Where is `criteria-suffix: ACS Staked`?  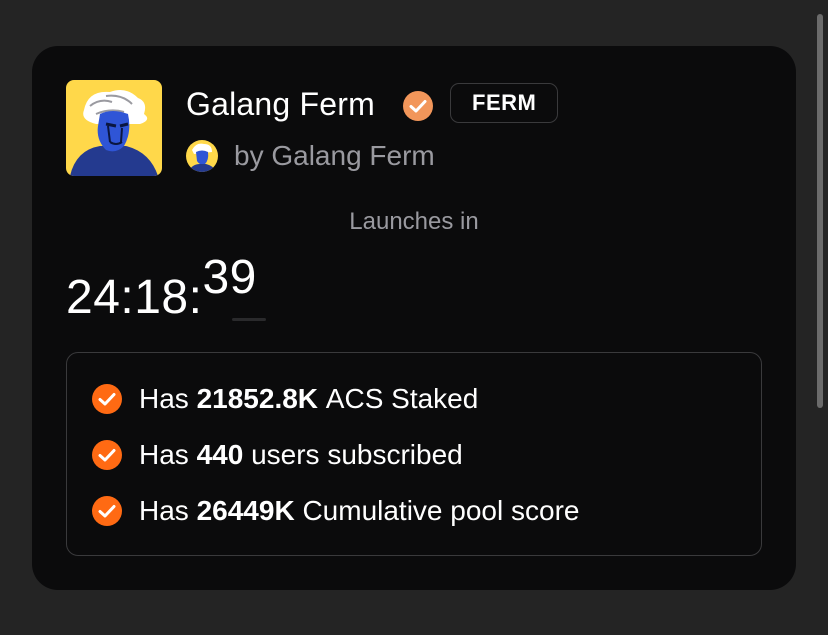 criteria-suffix: ACS Staked is located at coordinates (402, 398).